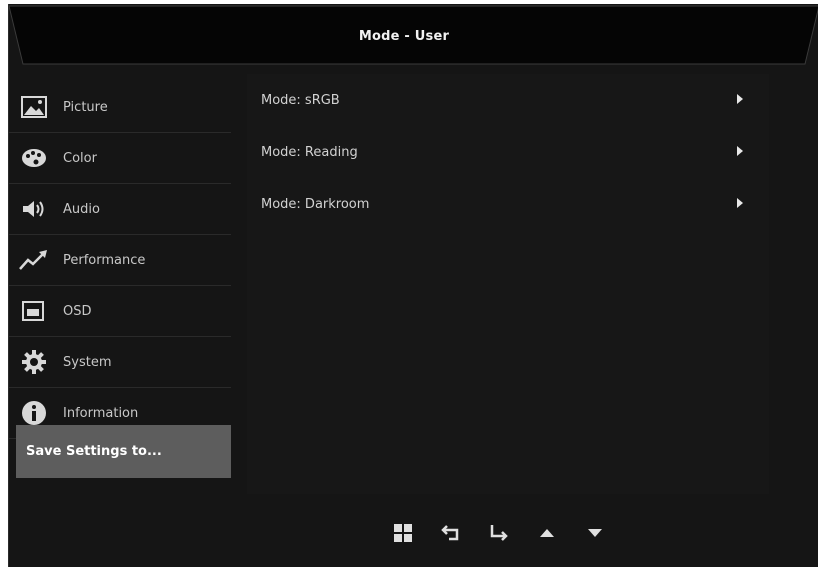 Image resolution: width=818 pixels, height=567 pixels. What do you see at coordinates (120, 362) in the screenshot?
I see `sidebar-item-system: System` at bounding box center [120, 362].